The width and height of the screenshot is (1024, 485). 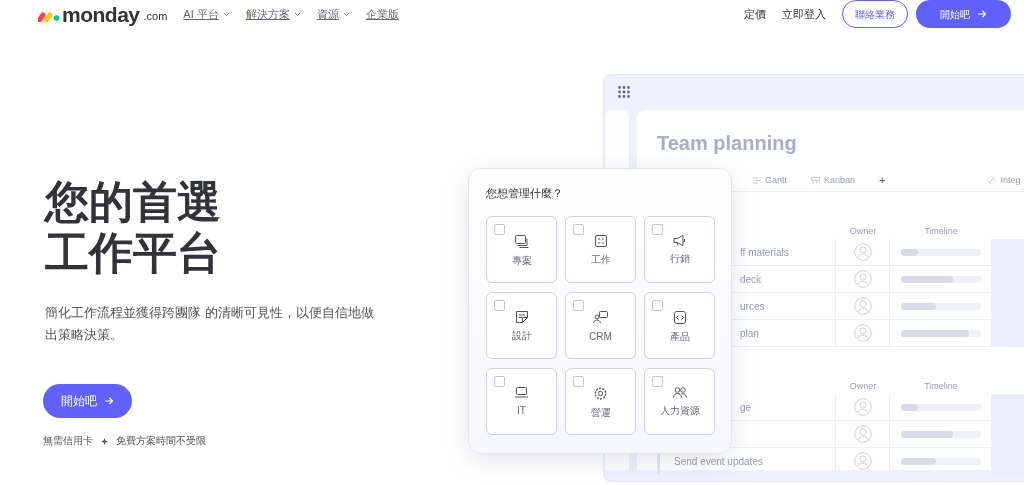 I want to click on option-card: 人力資源, so click(x=679, y=401).